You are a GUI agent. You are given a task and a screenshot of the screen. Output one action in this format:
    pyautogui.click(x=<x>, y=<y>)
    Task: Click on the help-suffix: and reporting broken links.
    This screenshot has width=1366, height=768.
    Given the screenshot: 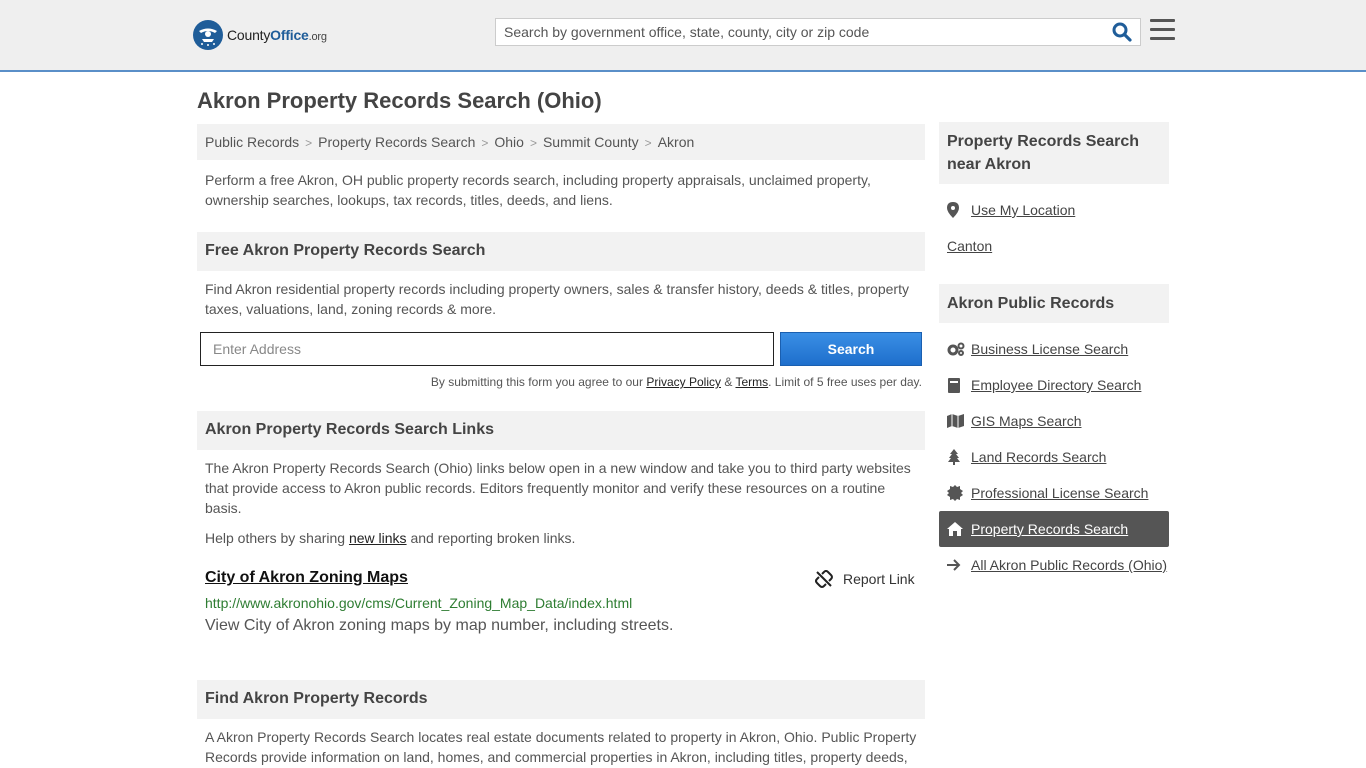 What is the action you would take?
    pyautogui.click(x=491, y=538)
    